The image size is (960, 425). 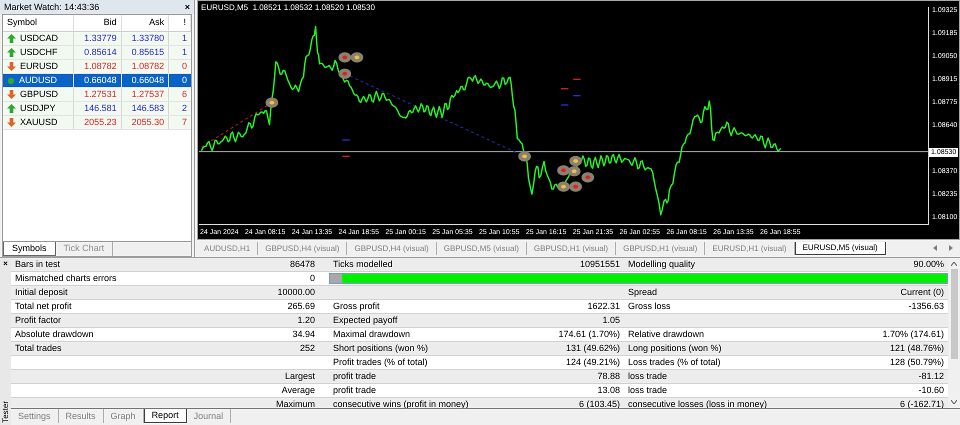 I want to click on ask-price: 2055.30, so click(x=146, y=122).